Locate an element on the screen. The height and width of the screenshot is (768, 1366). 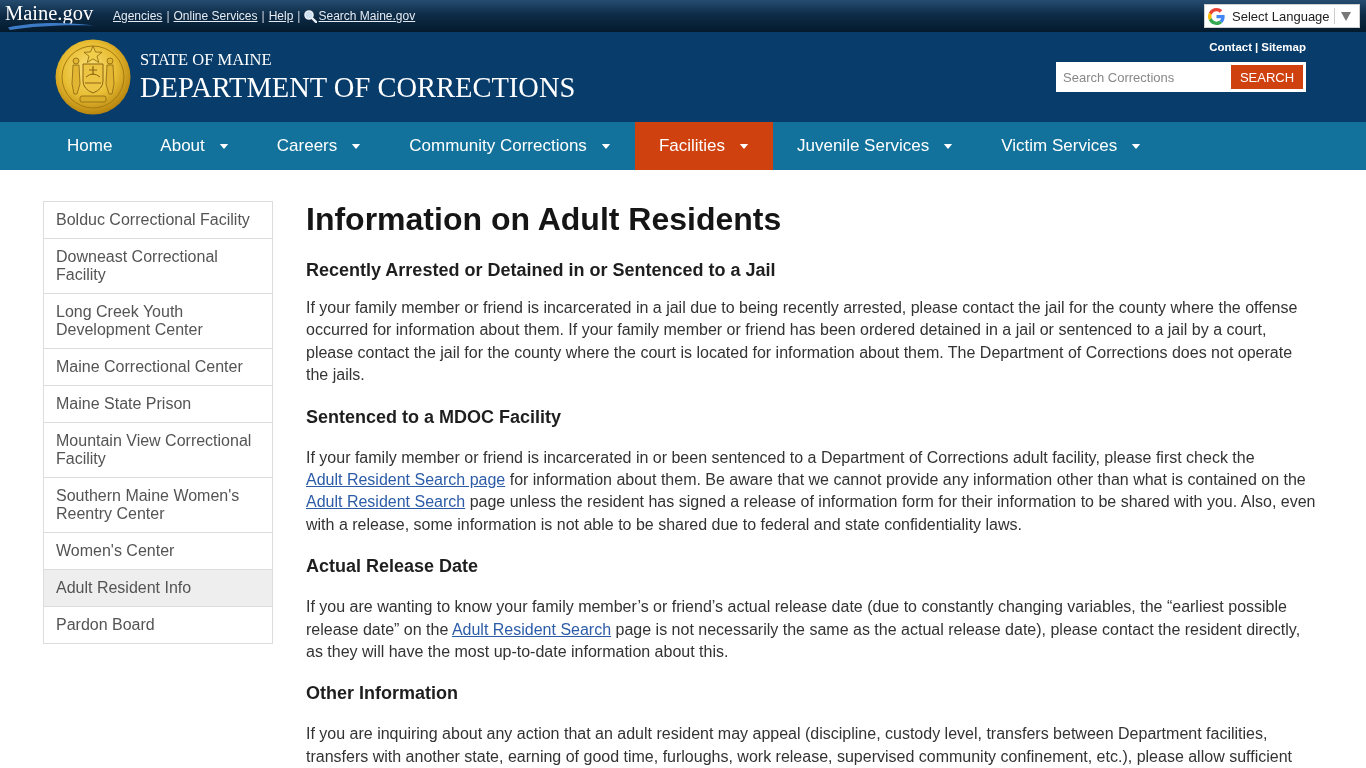
language-select: Select Language is located at coordinates (1282, 16).